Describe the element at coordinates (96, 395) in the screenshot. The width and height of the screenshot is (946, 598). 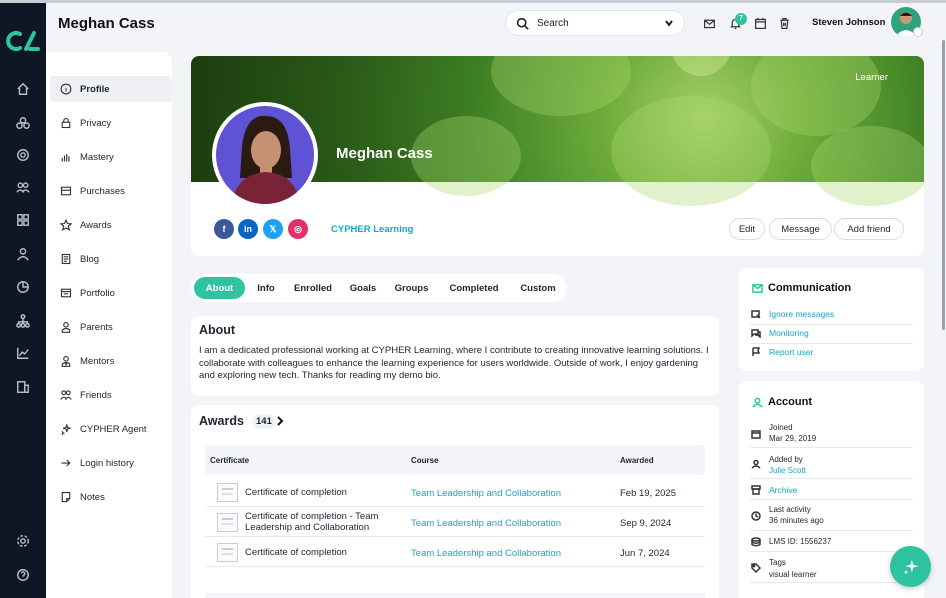
I see `sidebar-item-label: Friends` at that location.